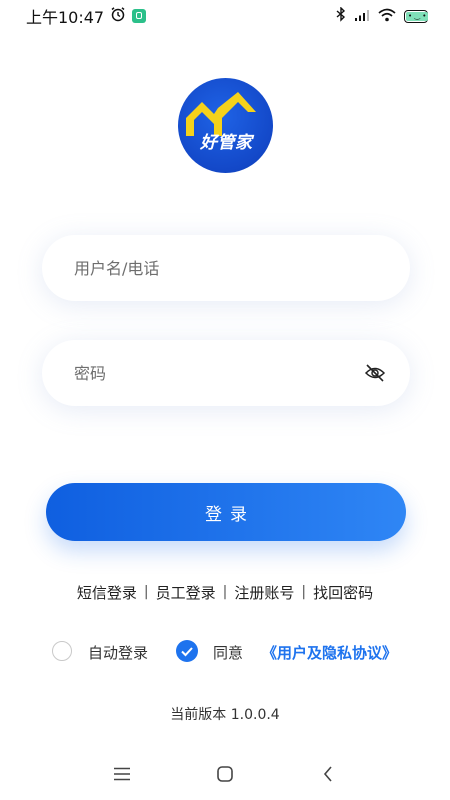  Describe the element at coordinates (226, 512) in the screenshot. I see `login-button: 登录` at that location.